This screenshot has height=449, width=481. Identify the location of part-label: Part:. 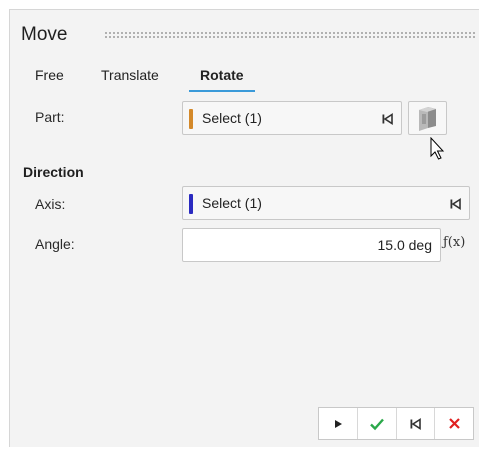
(50, 117).